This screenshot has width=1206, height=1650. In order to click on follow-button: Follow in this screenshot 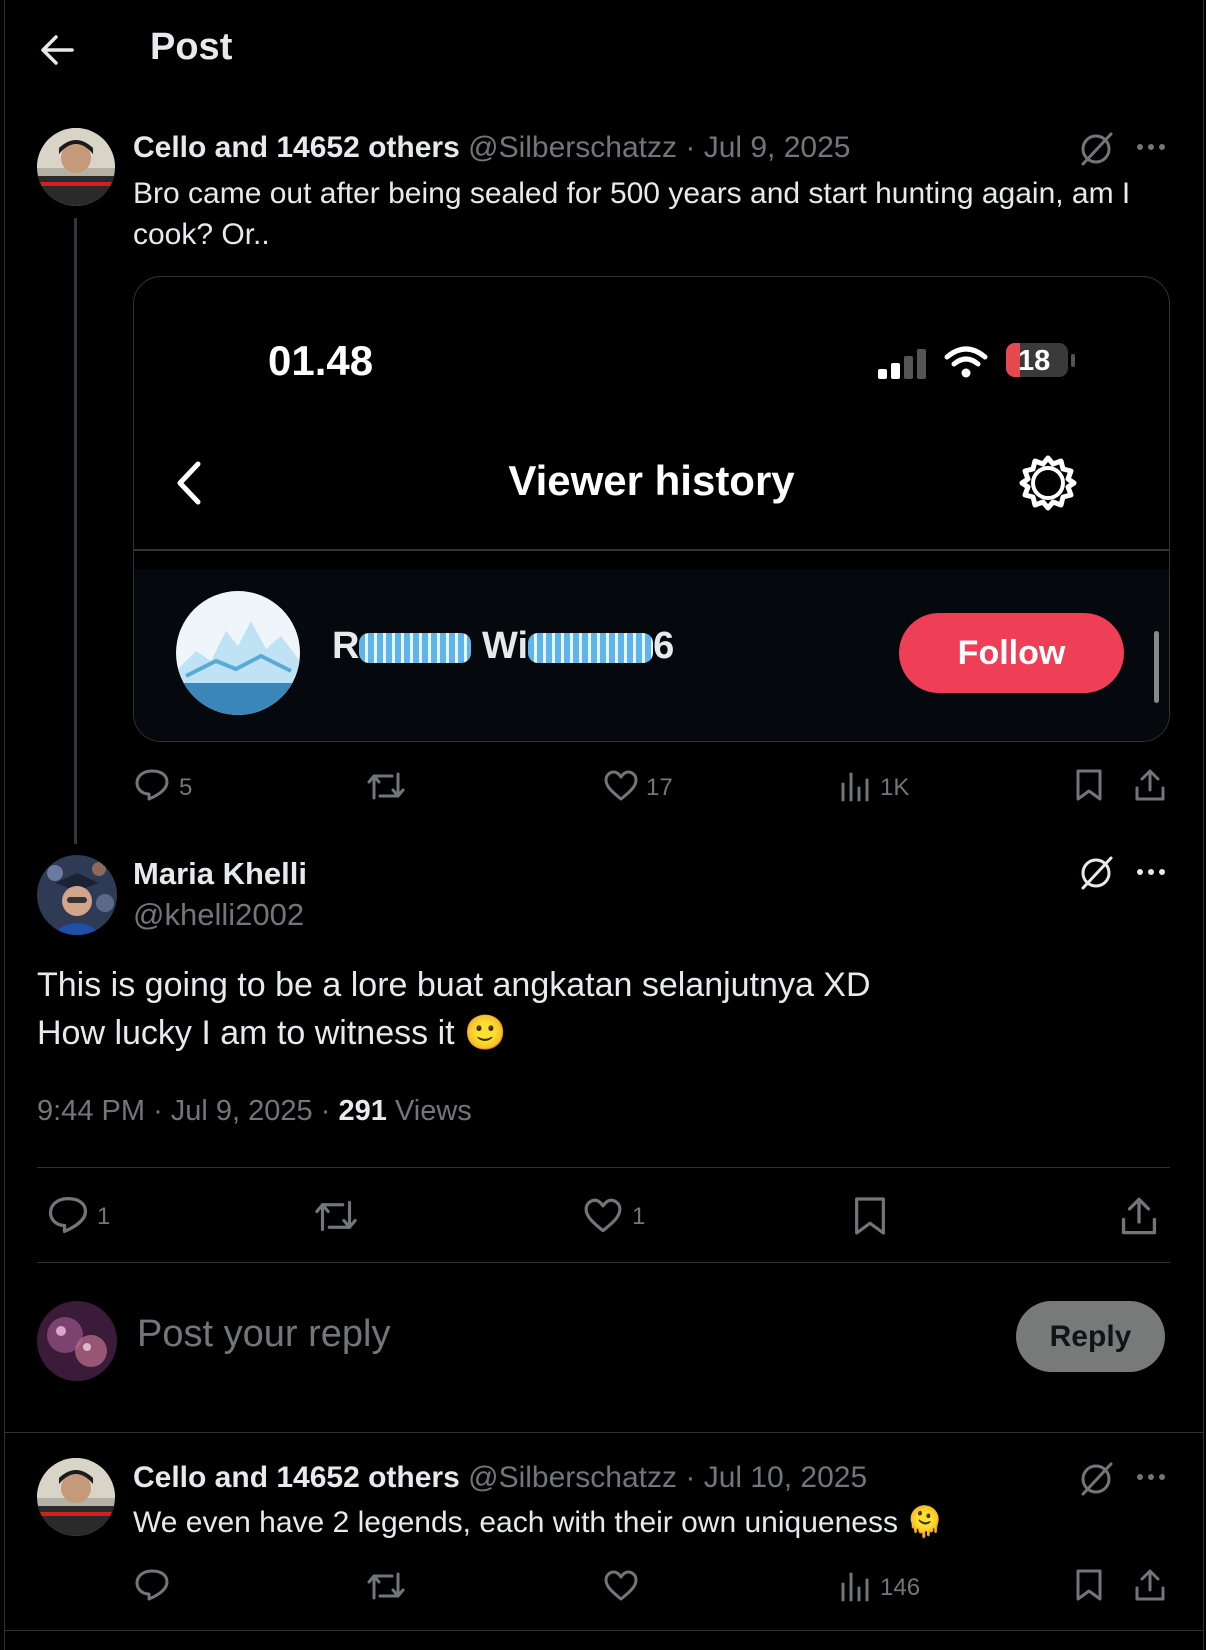, I will do `click(1011, 653)`.